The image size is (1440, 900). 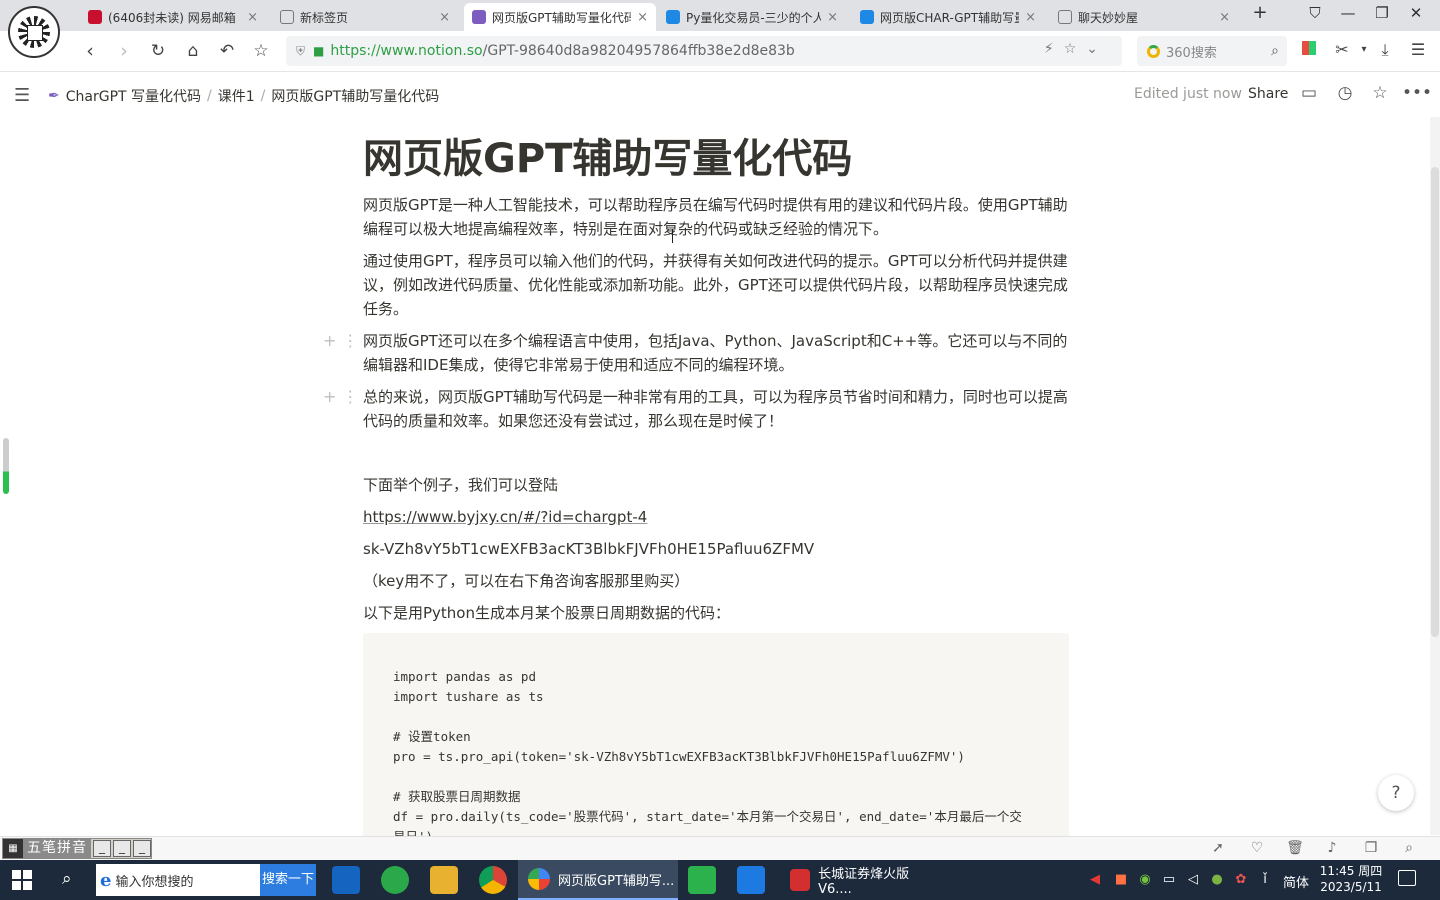 I want to click on ime-toolbar: ▦ 五笔拼音 _ _ _, so click(x=77, y=848).